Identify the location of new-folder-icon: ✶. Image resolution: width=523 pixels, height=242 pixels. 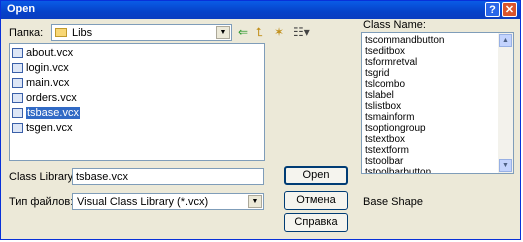
(279, 32).